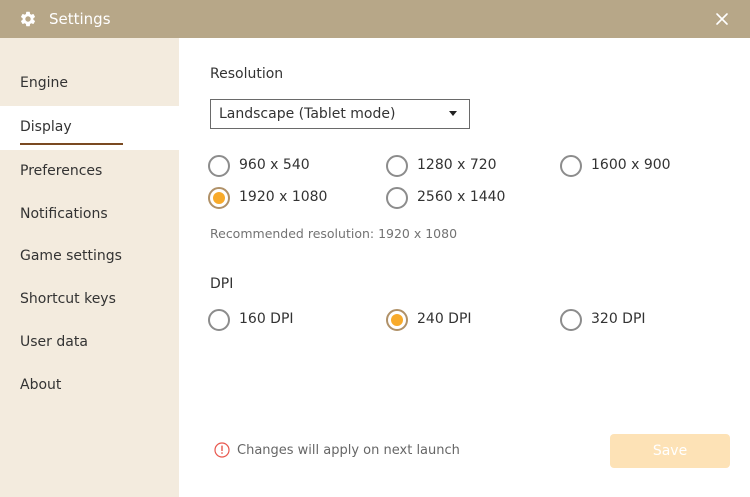 Image resolution: width=750 pixels, height=497 pixels. What do you see at coordinates (631, 165) in the screenshot?
I see `radio-label: 1600 x 900` at bounding box center [631, 165].